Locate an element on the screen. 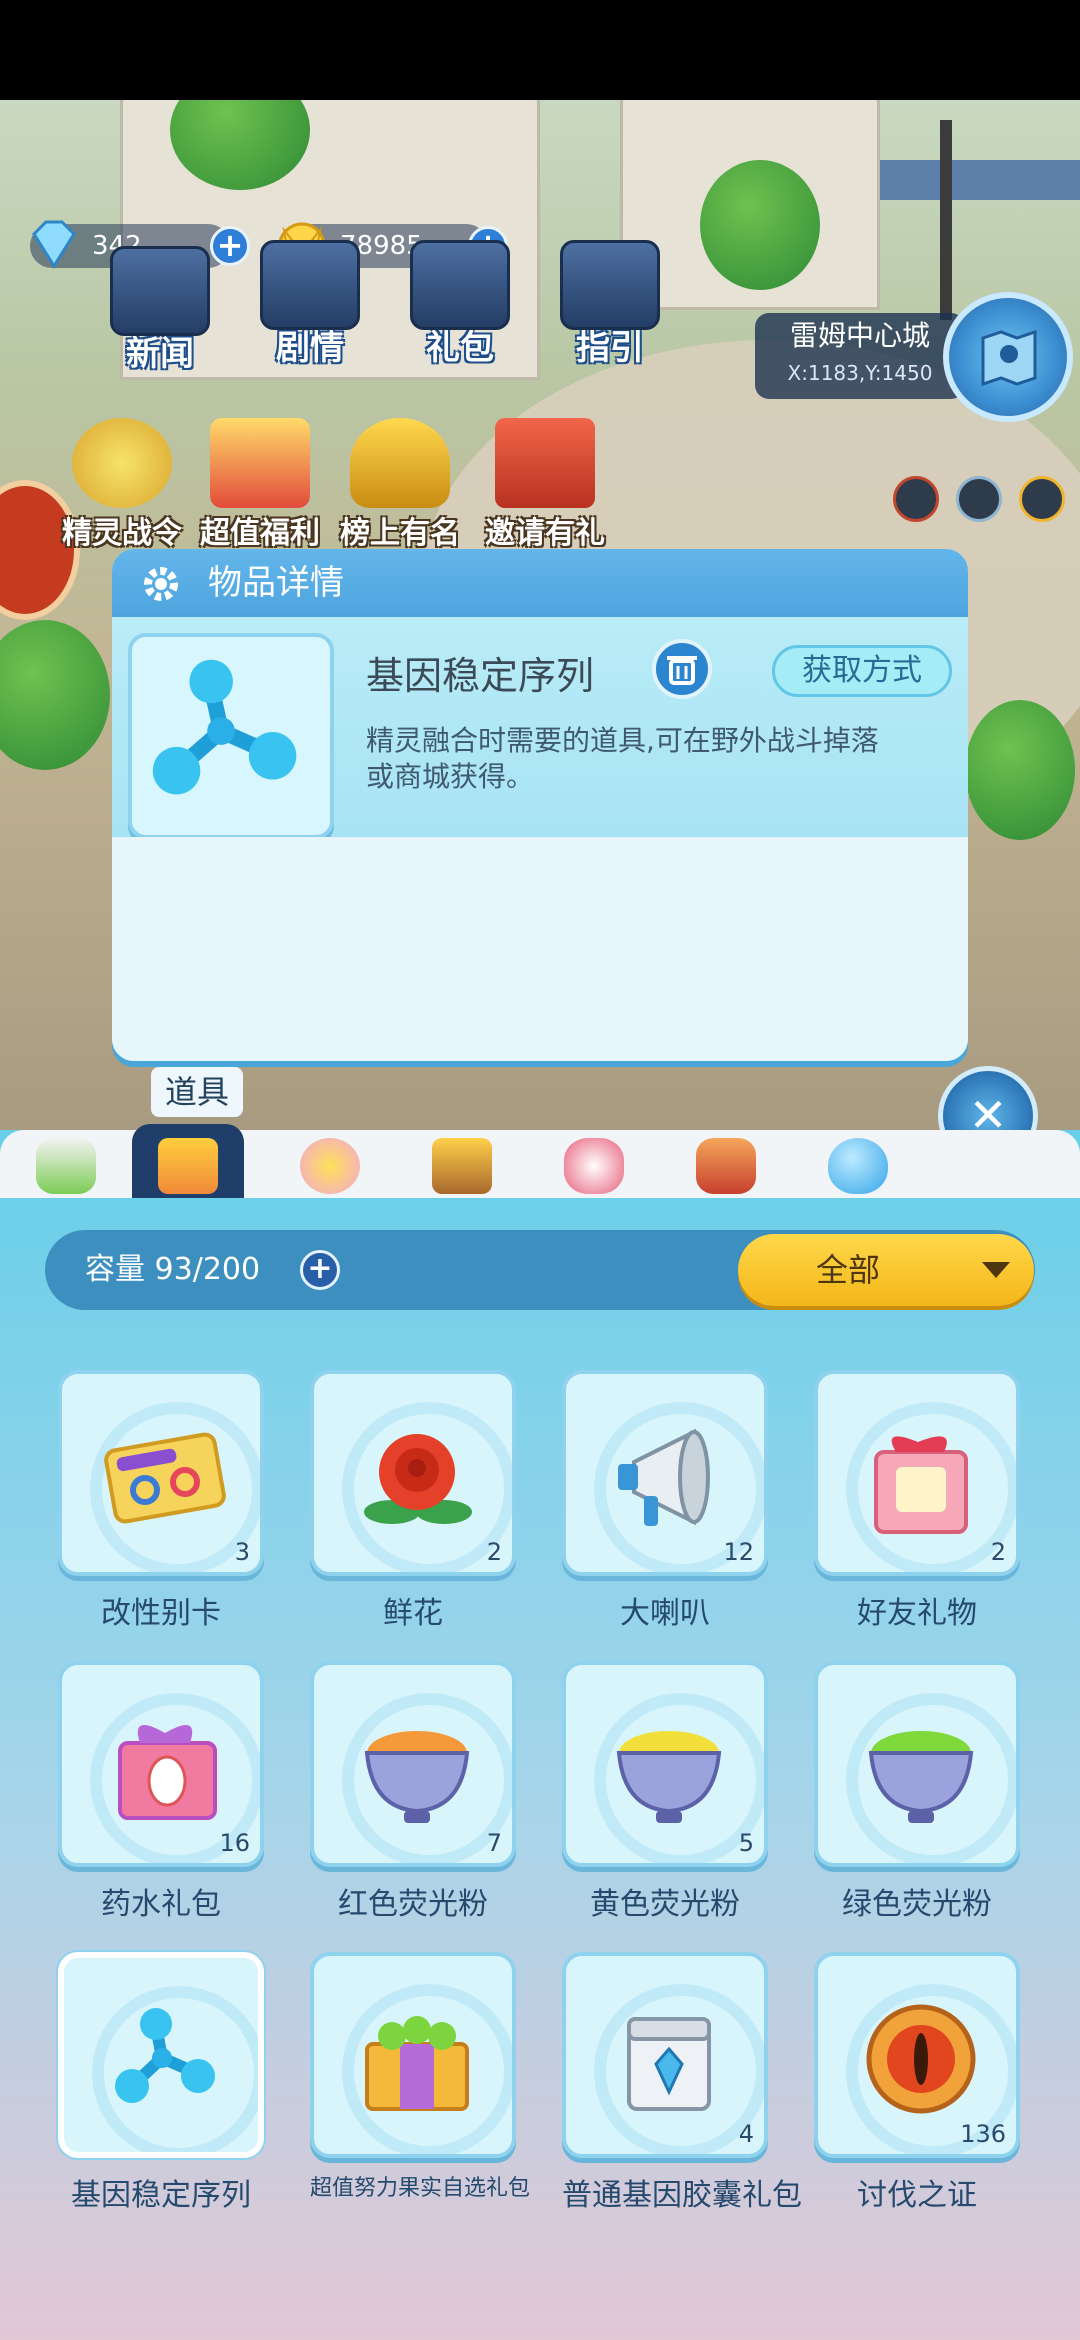 The height and width of the screenshot is (2340, 1080). pet-icon is located at coordinates (979, 499).